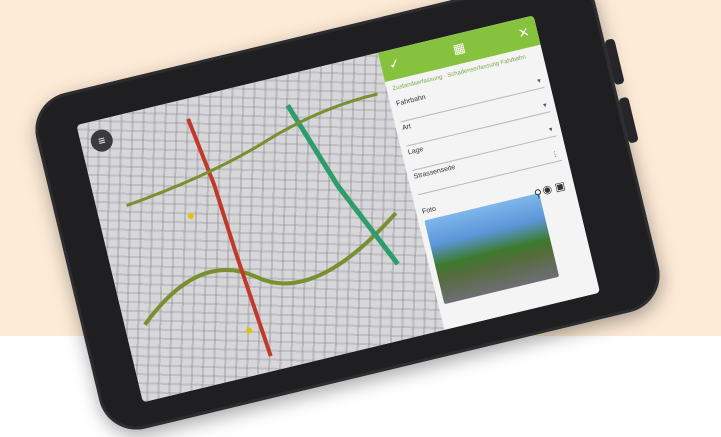  I want to click on camera-icon: ◉, so click(547, 190).